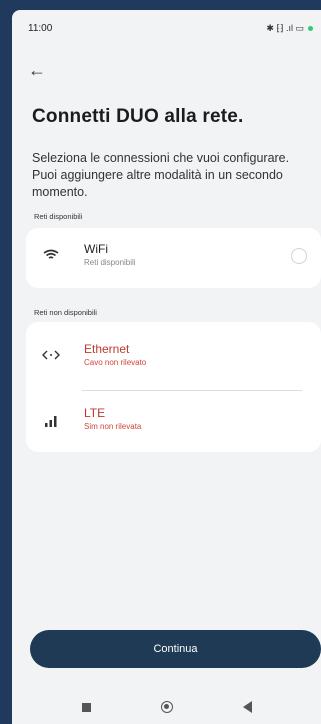  What do you see at coordinates (51, 421) in the screenshot?
I see `signal-bars-icon` at bounding box center [51, 421].